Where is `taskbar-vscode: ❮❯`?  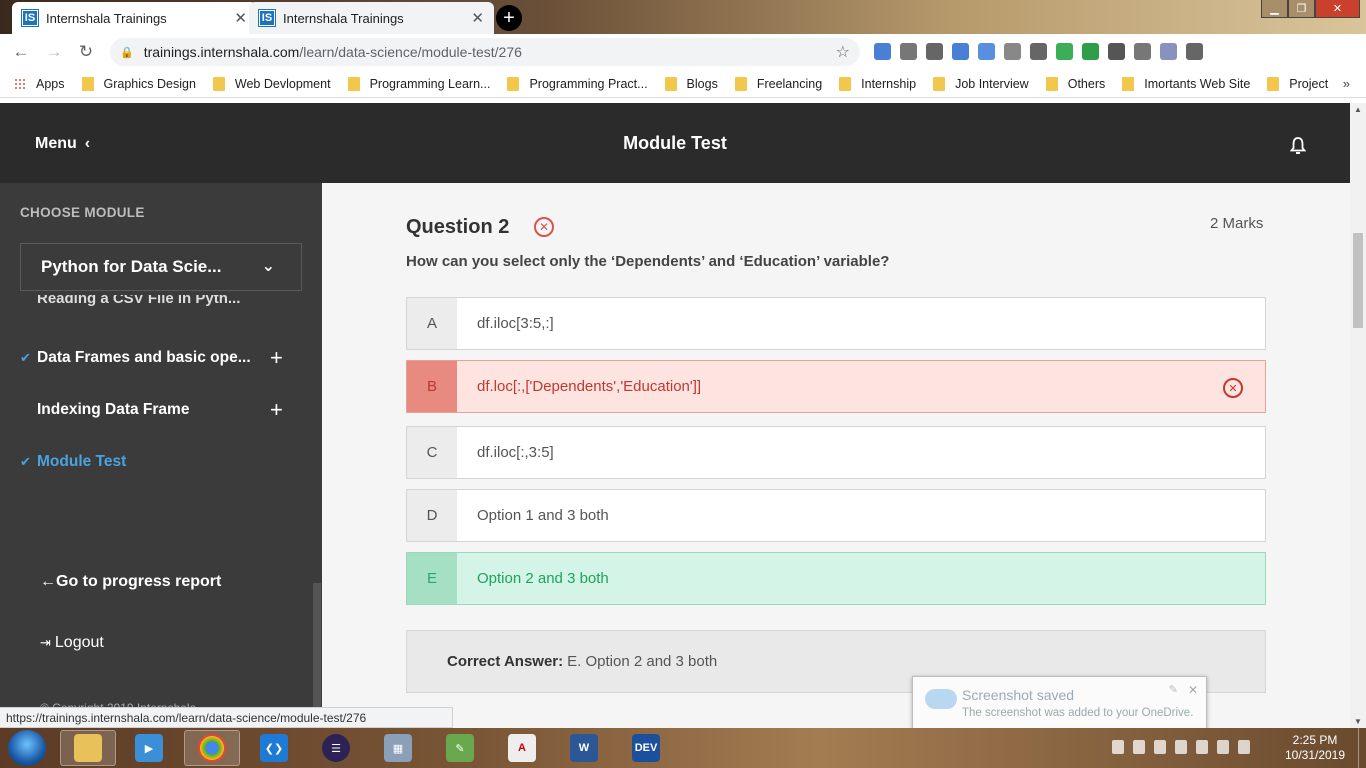
taskbar-vscode: ❮❯ is located at coordinates (274, 748).